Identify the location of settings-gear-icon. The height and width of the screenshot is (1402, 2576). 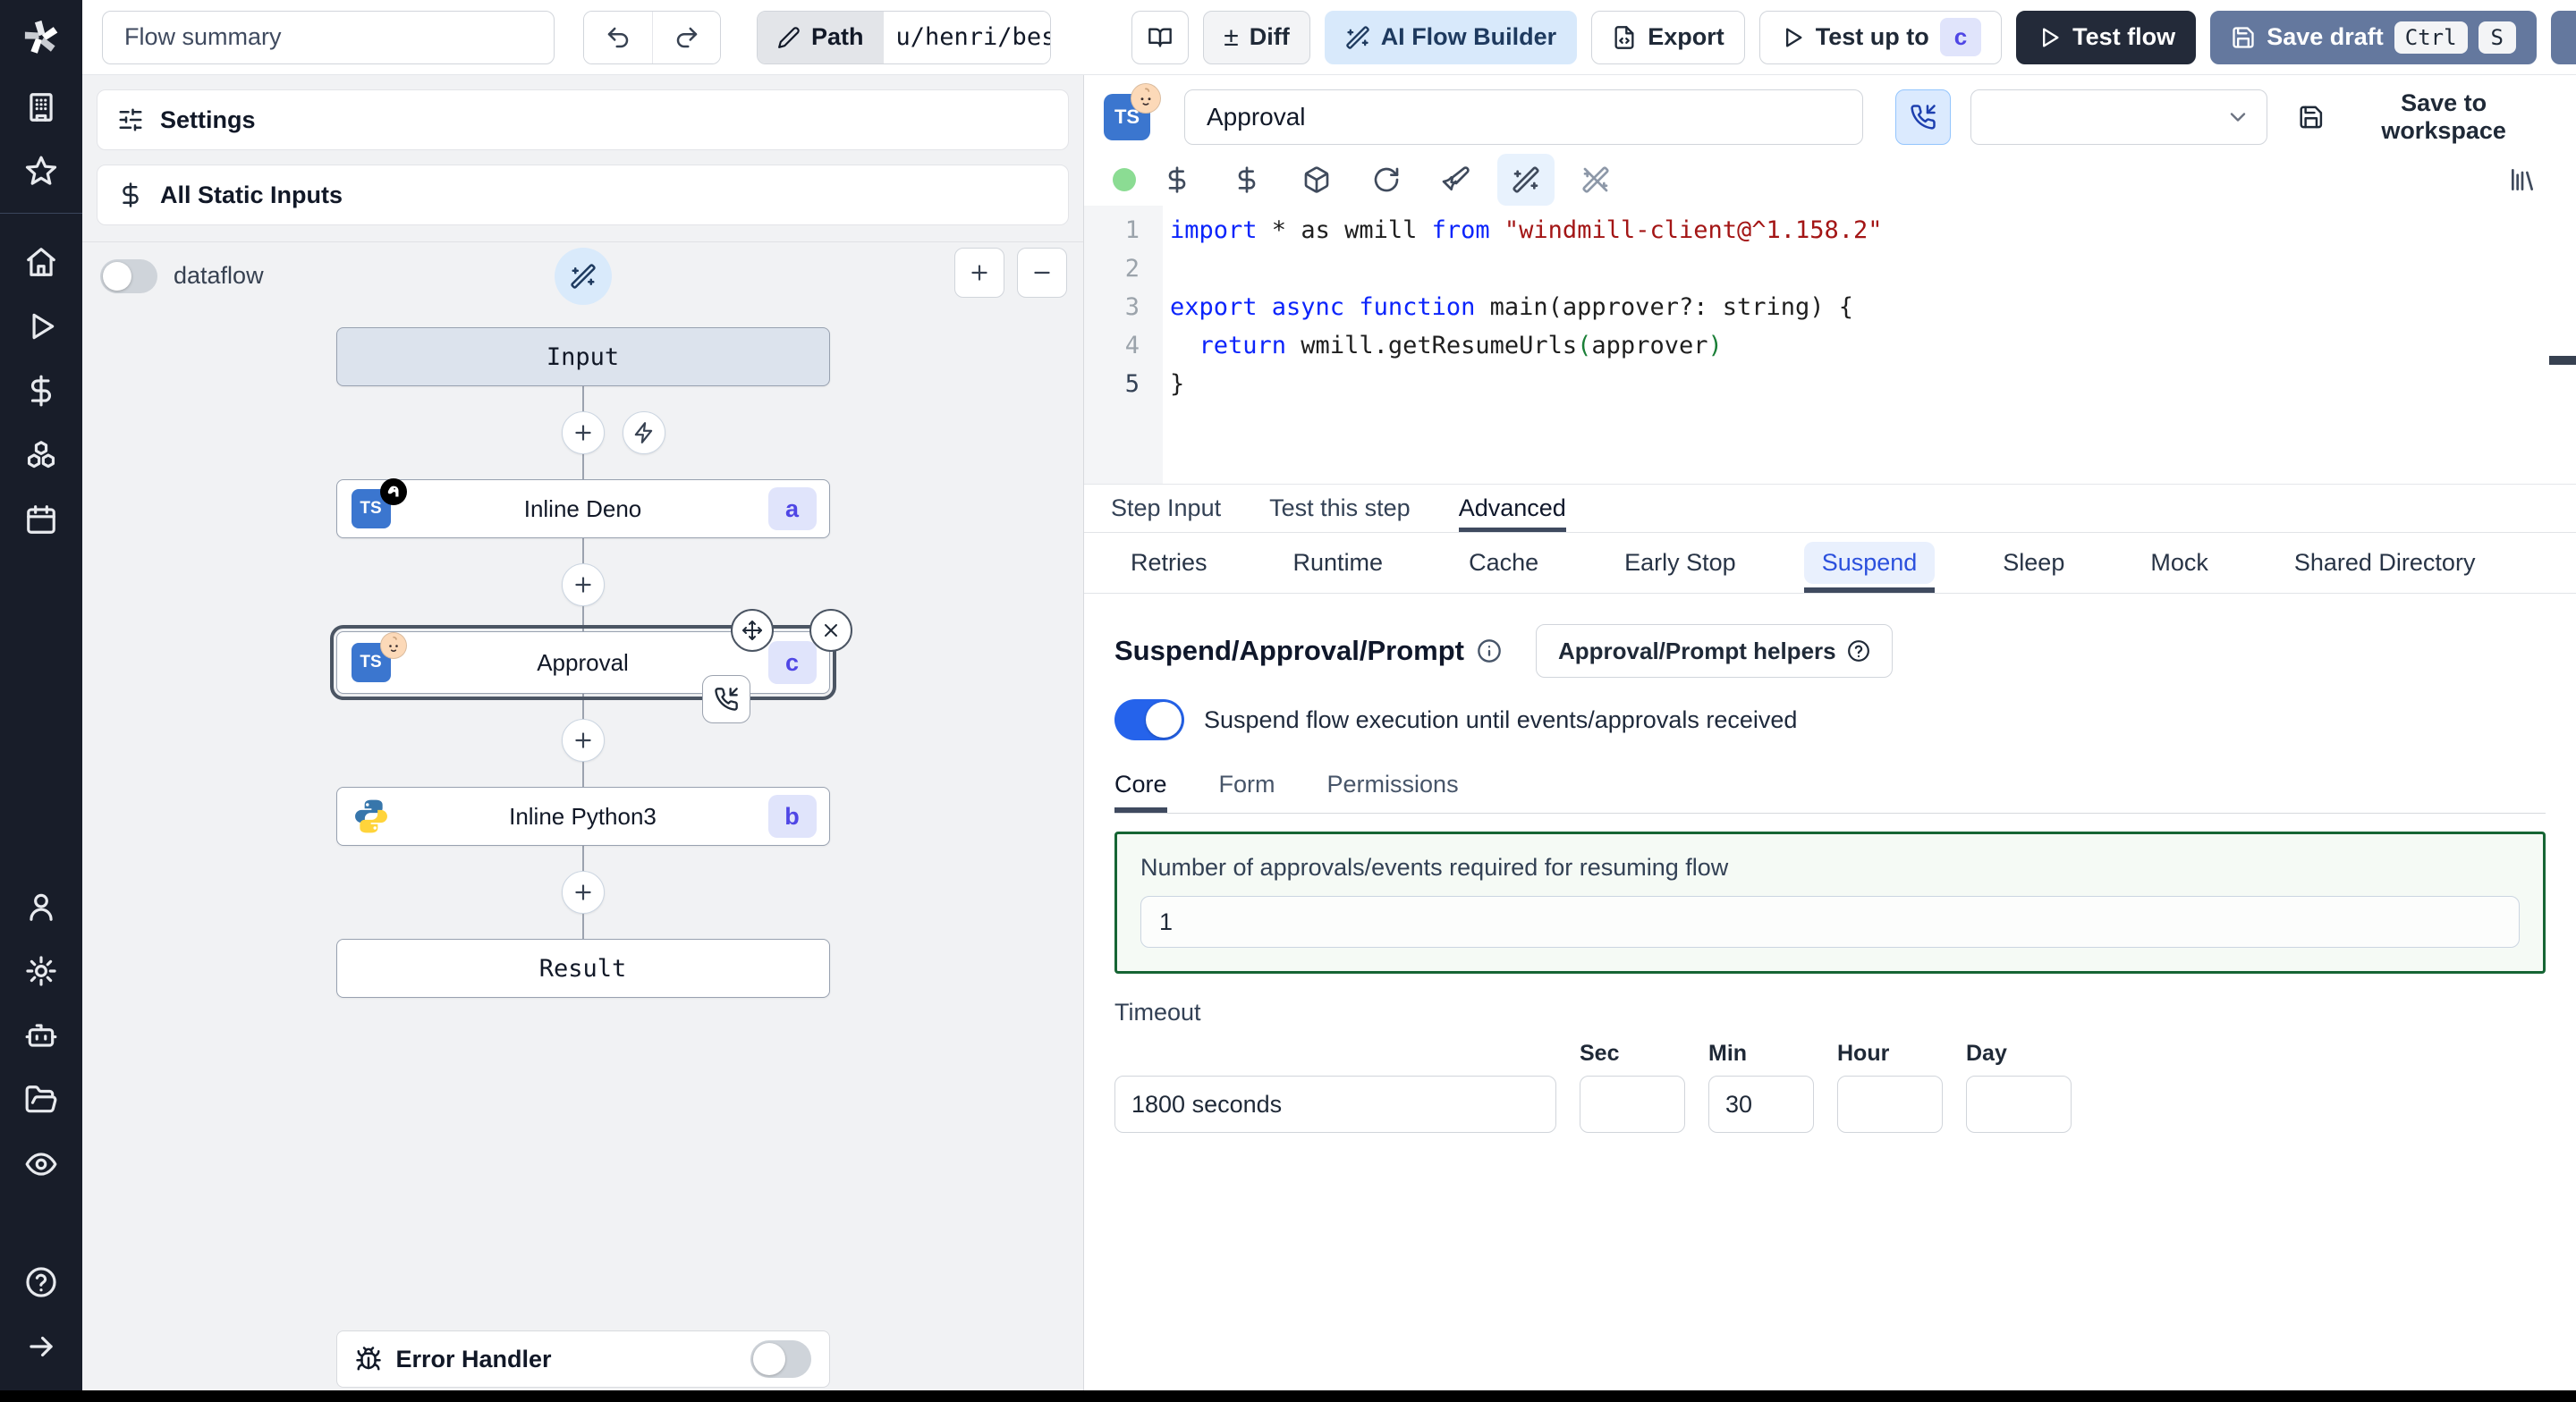
(41, 971).